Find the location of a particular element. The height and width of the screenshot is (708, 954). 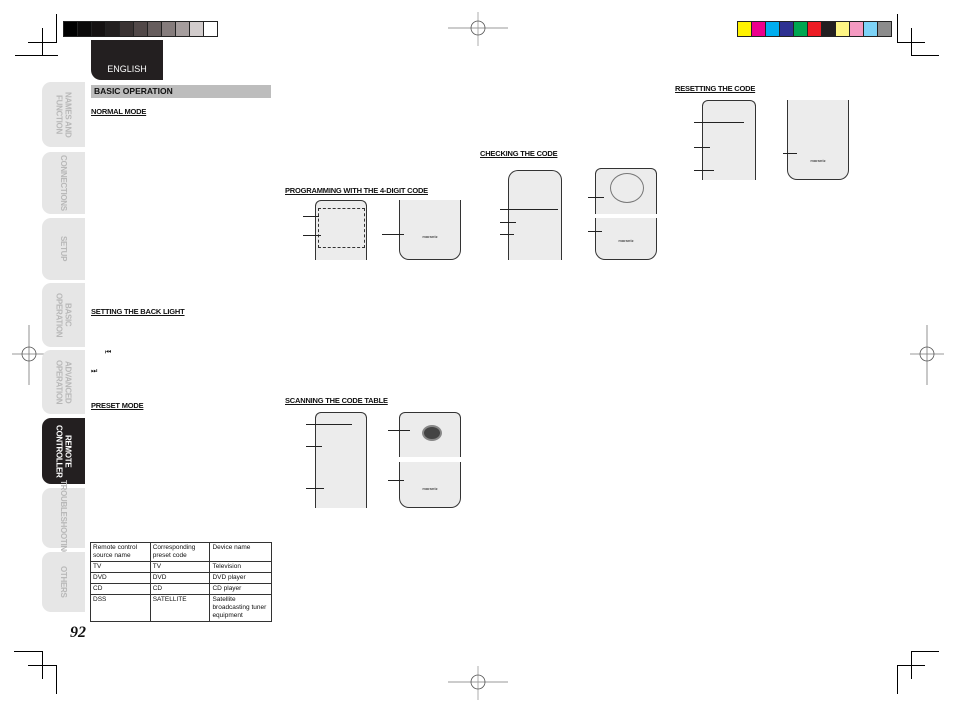

chapter-tab-label: REMOTE CONTROLLER is located at coordinates (63, 451).